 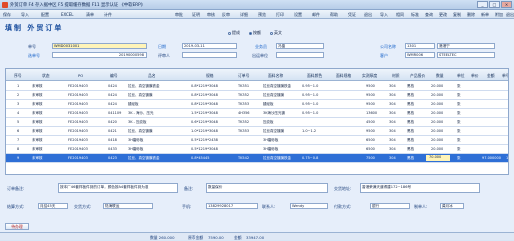 I want to click on column-header: 产品报价, so click(x=417, y=76).